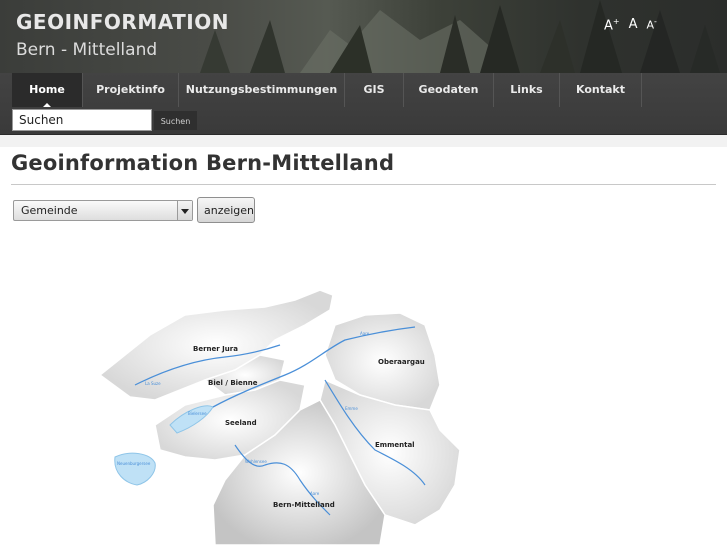 This screenshot has height=545, width=727. What do you see at coordinates (315, 493) in the screenshot?
I see `label-aare-south: Aare` at bounding box center [315, 493].